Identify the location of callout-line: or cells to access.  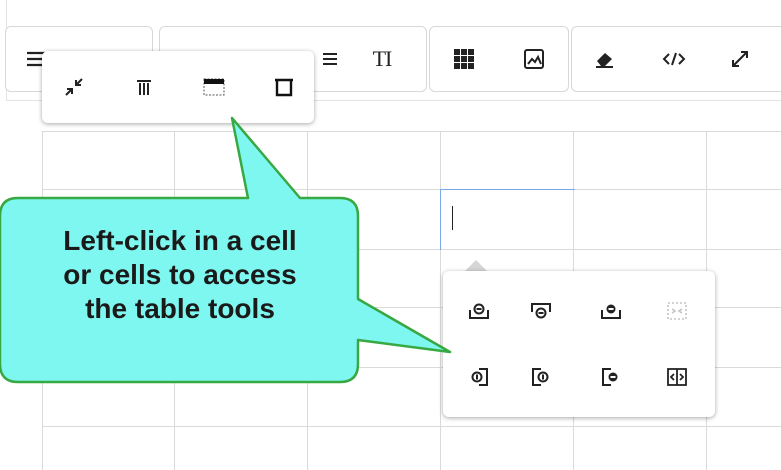
(180, 274).